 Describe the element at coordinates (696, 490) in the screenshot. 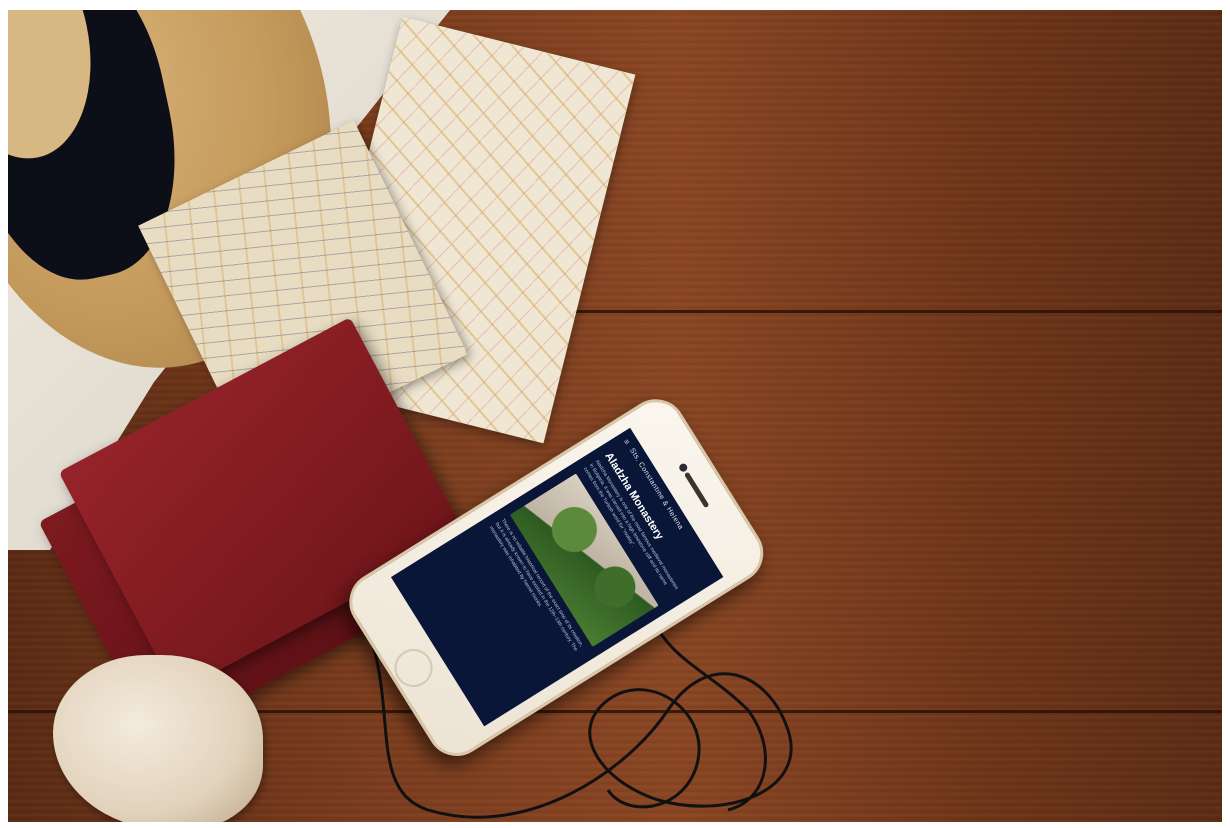

I see `speaker-grille` at that location.